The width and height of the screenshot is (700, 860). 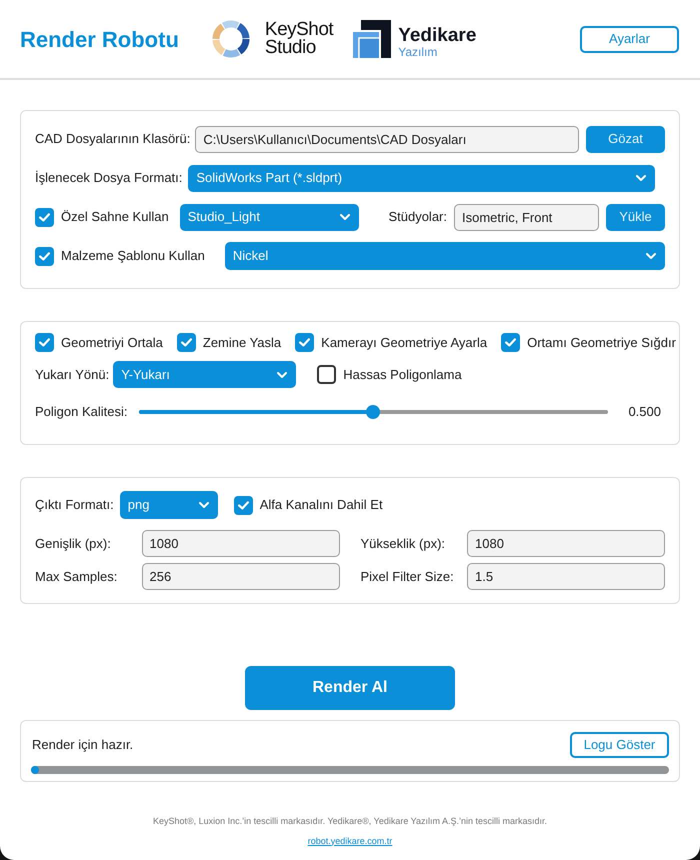 What do you see at coordinates (644, 412) in the screenshot?
I see `slider-value: 0.500` at bounding box center [644, 412].